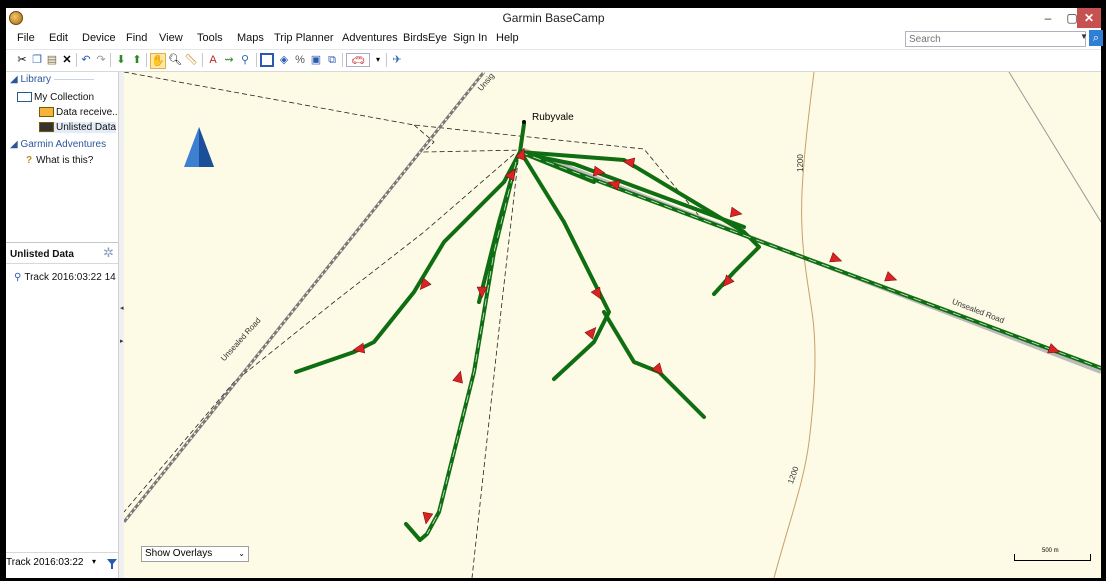  I want to click on search-button: ⌕, so click(1096, 38).